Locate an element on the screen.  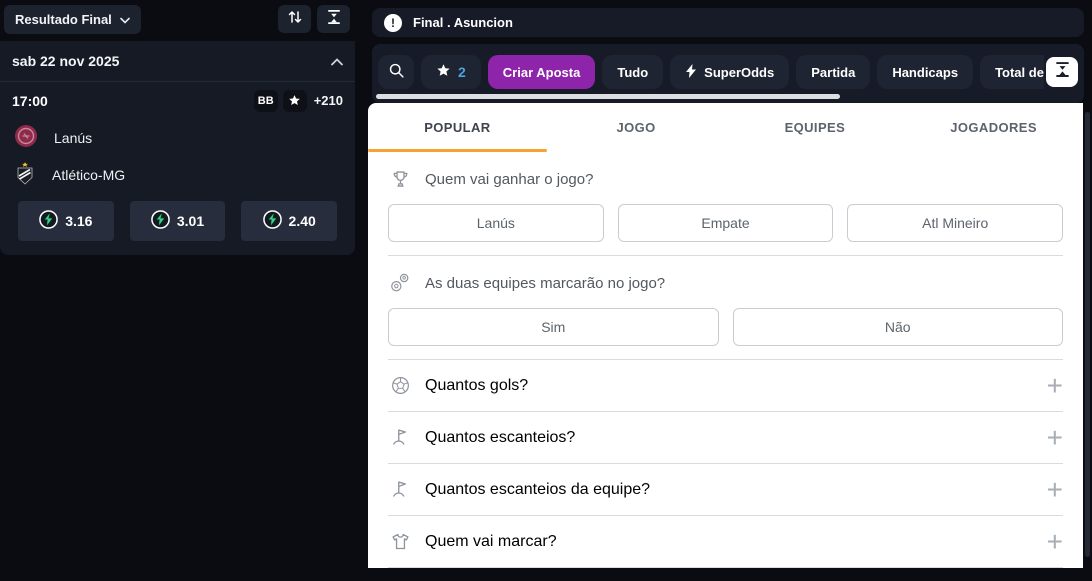
odds-row: 3.16 3.01 2.40 is located at coordinates (177, 220).